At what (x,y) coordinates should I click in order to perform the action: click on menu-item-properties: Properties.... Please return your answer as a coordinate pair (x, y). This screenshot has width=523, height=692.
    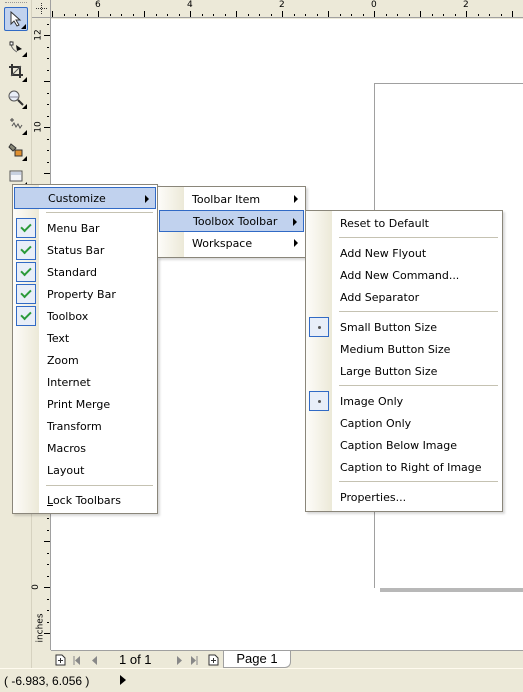
    Looking at the image, I should click on (404, 497).